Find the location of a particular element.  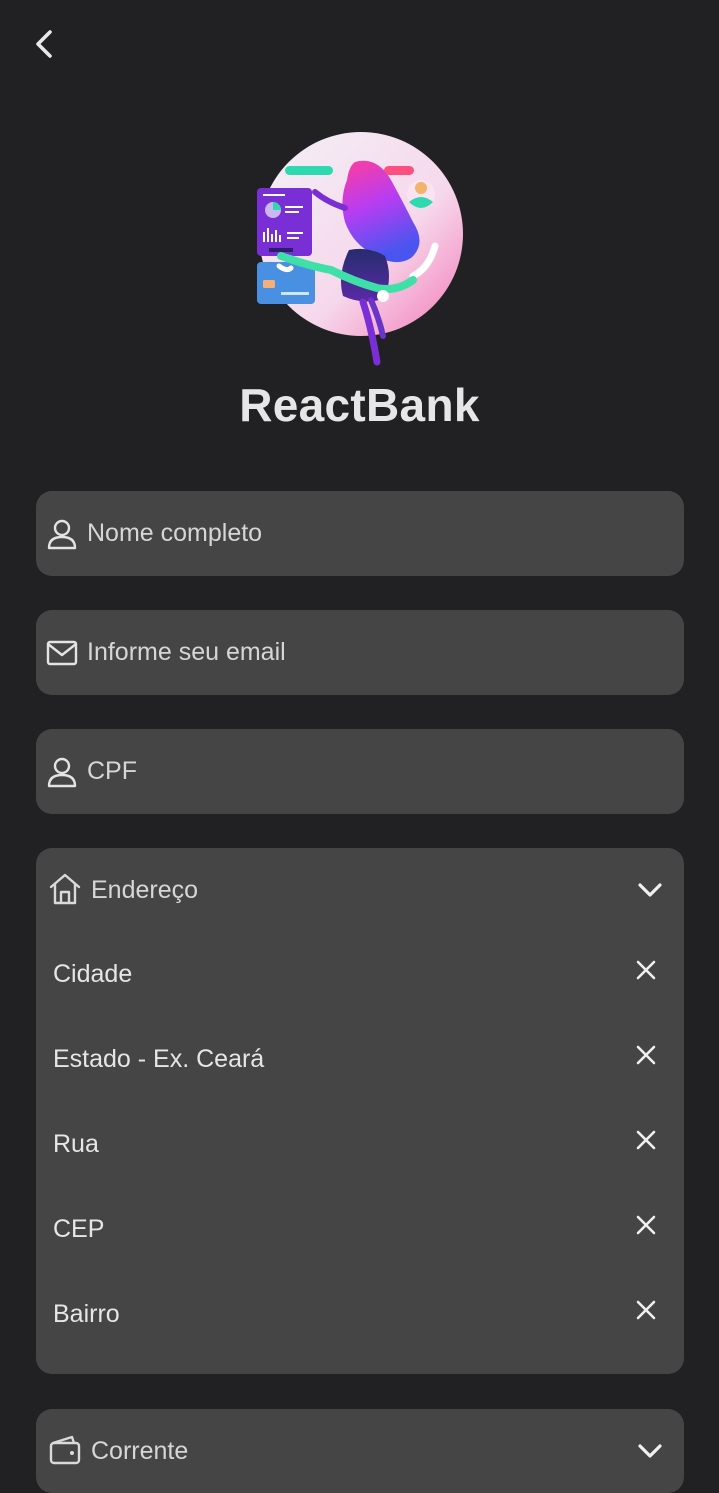

envelope-icon is located at coordinates (62, 653).